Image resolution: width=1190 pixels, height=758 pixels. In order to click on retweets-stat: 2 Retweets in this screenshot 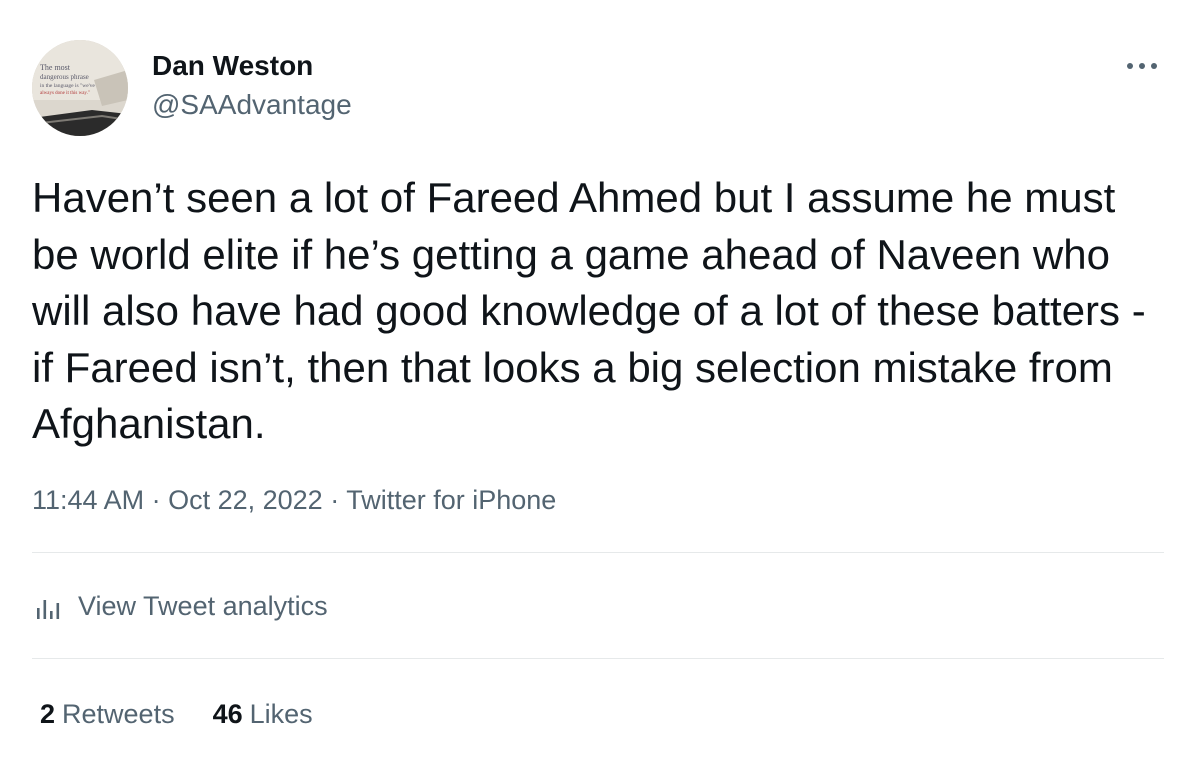, I will do `click(107, 714)`.